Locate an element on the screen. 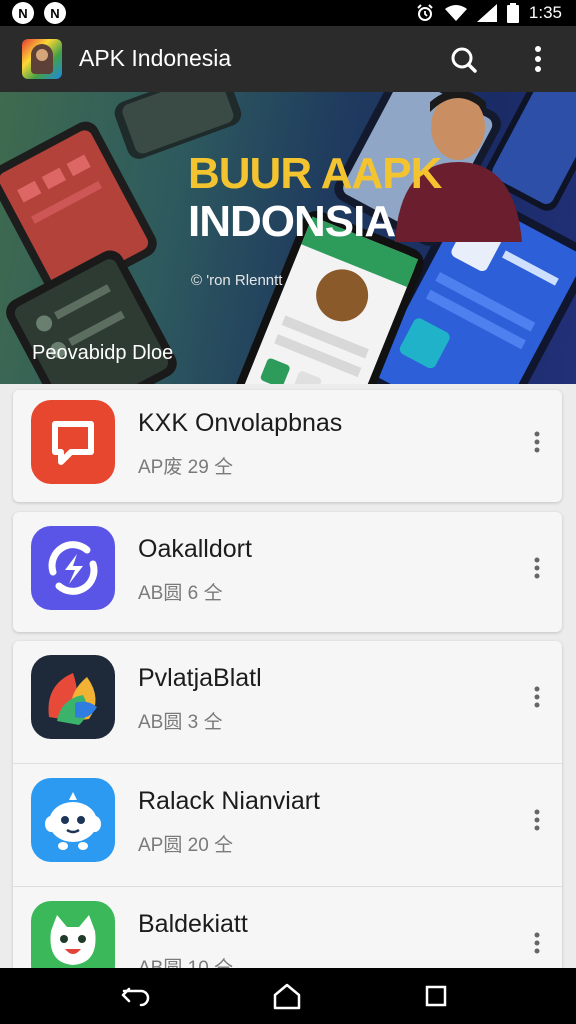  search-button is located at coordinates (463, 59).